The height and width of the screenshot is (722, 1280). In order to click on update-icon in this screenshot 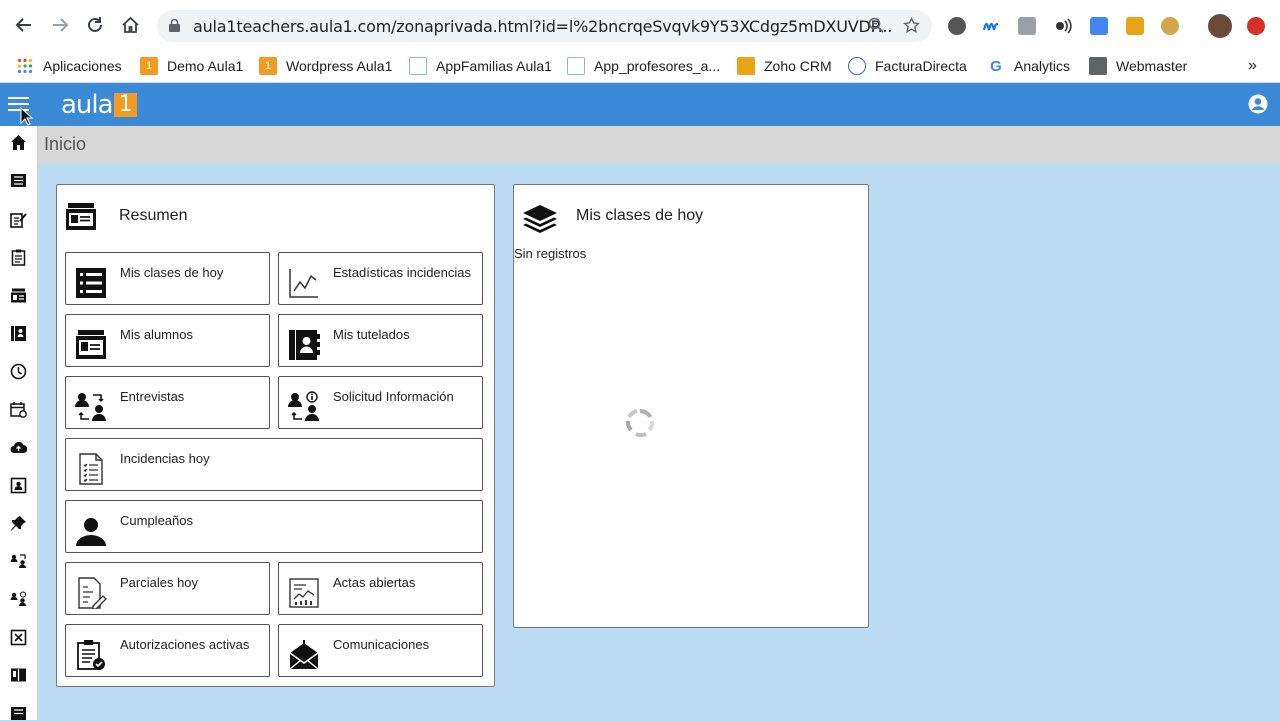, I will do `click(1256, 26)`.